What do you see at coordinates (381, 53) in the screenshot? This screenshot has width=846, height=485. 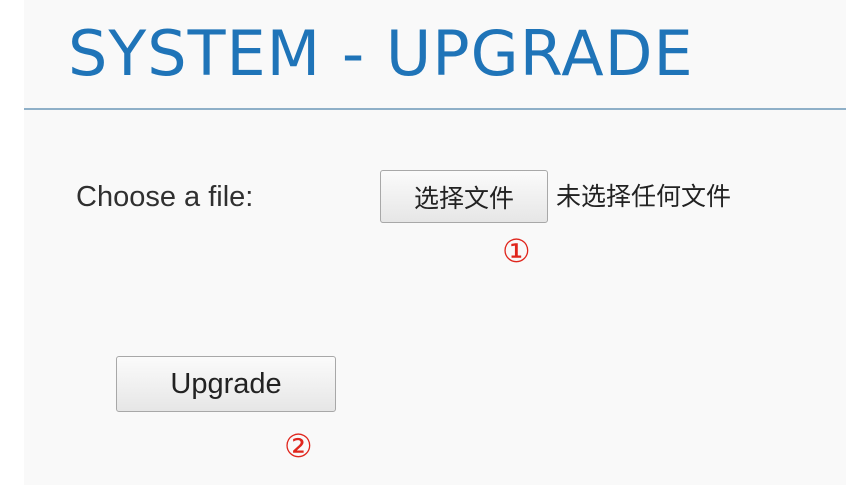 I see `page-title: SYSTEM - UPGRADE` at bounding box center [381, 53].